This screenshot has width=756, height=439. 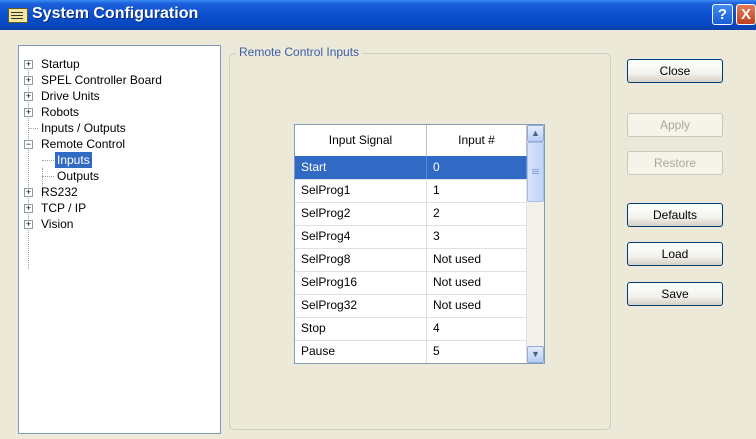 What do you see at coordinates (535, 354) in the screenshot?
I see `scroll-down-icon: ▼` at bounding box center [535, 354].